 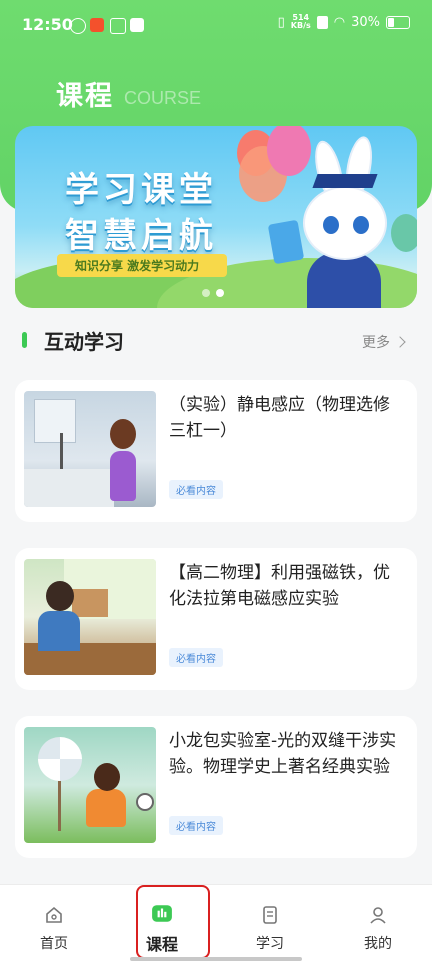 What do you see at coordinates (216, 25) in the screenshot?
I see `status-bar: 12:50 ▯ 514 KB/s ◠ 30%` at bounding box center [216, 25].